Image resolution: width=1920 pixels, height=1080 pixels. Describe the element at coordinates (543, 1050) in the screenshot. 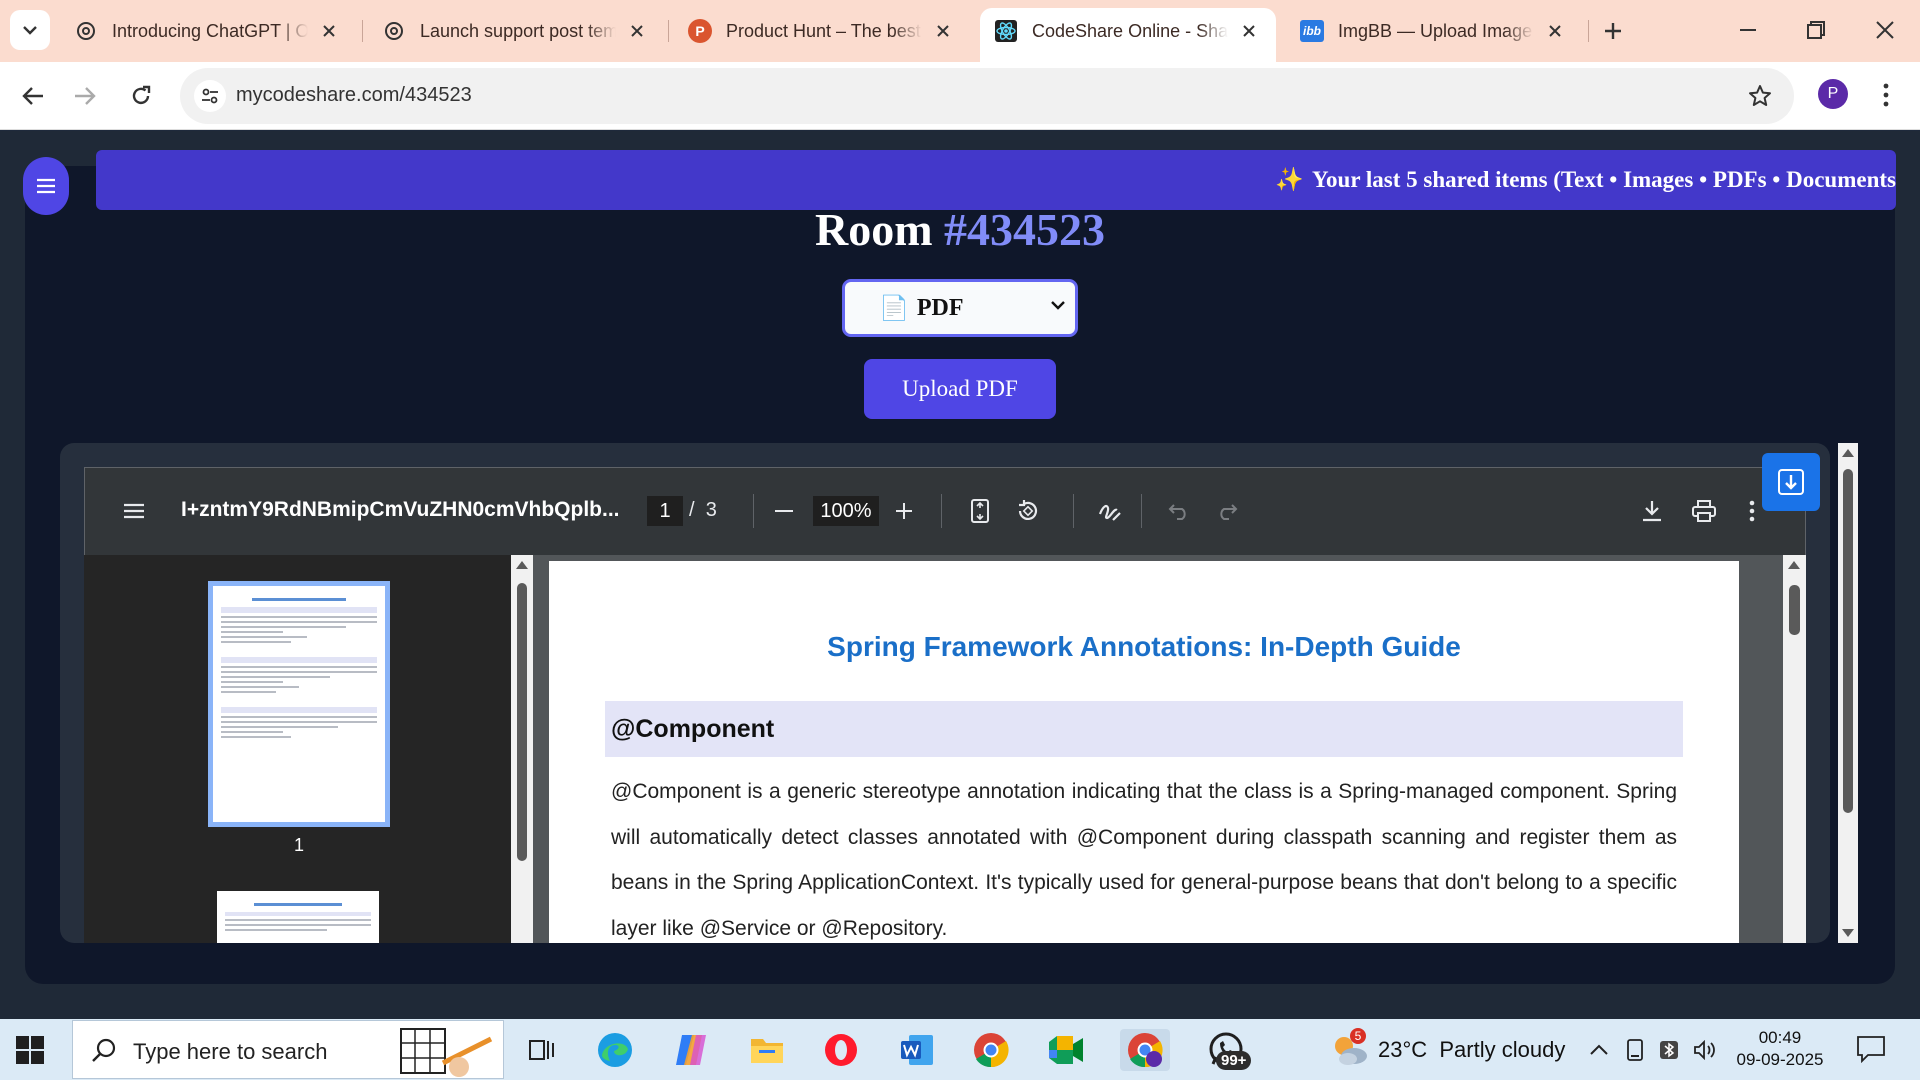

I see `task-view-button` at that location.